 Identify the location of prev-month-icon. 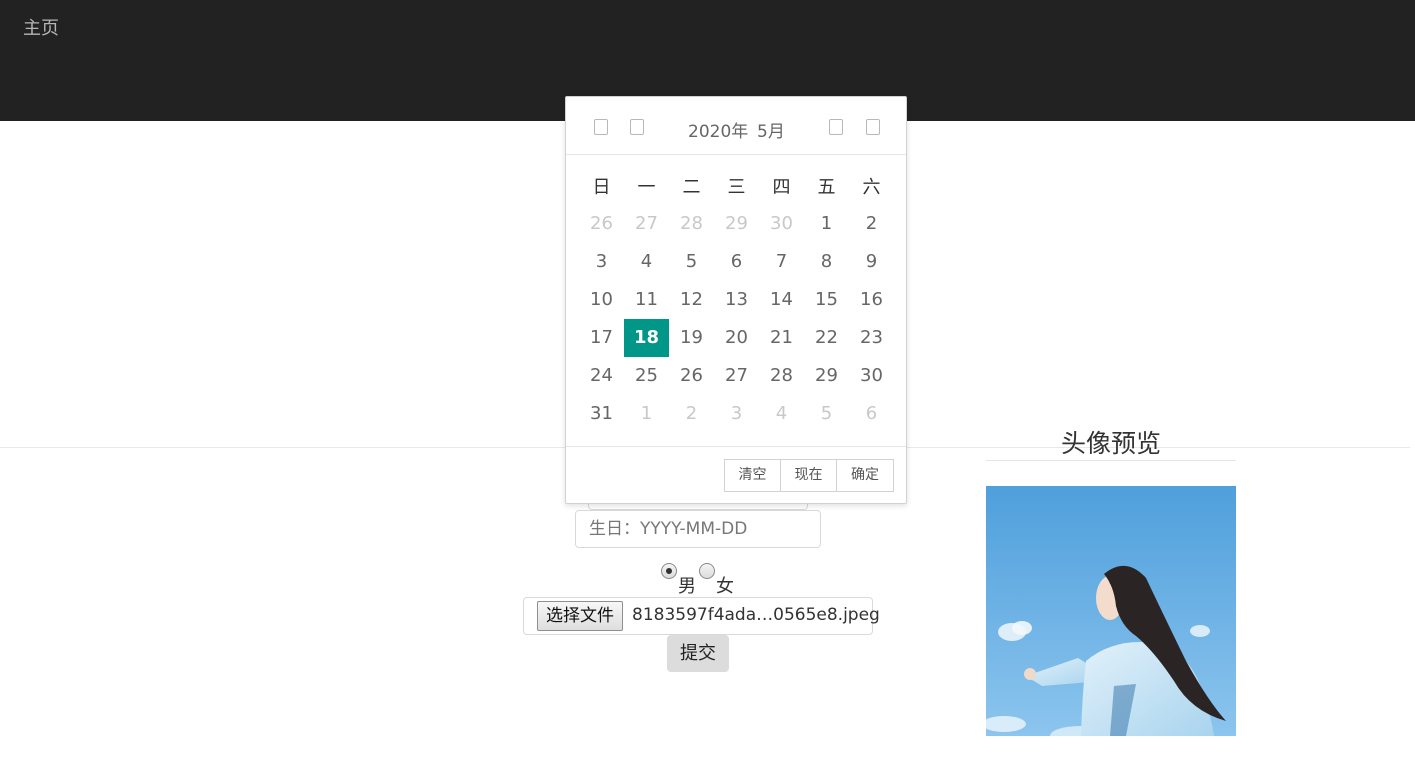
(637, 127).